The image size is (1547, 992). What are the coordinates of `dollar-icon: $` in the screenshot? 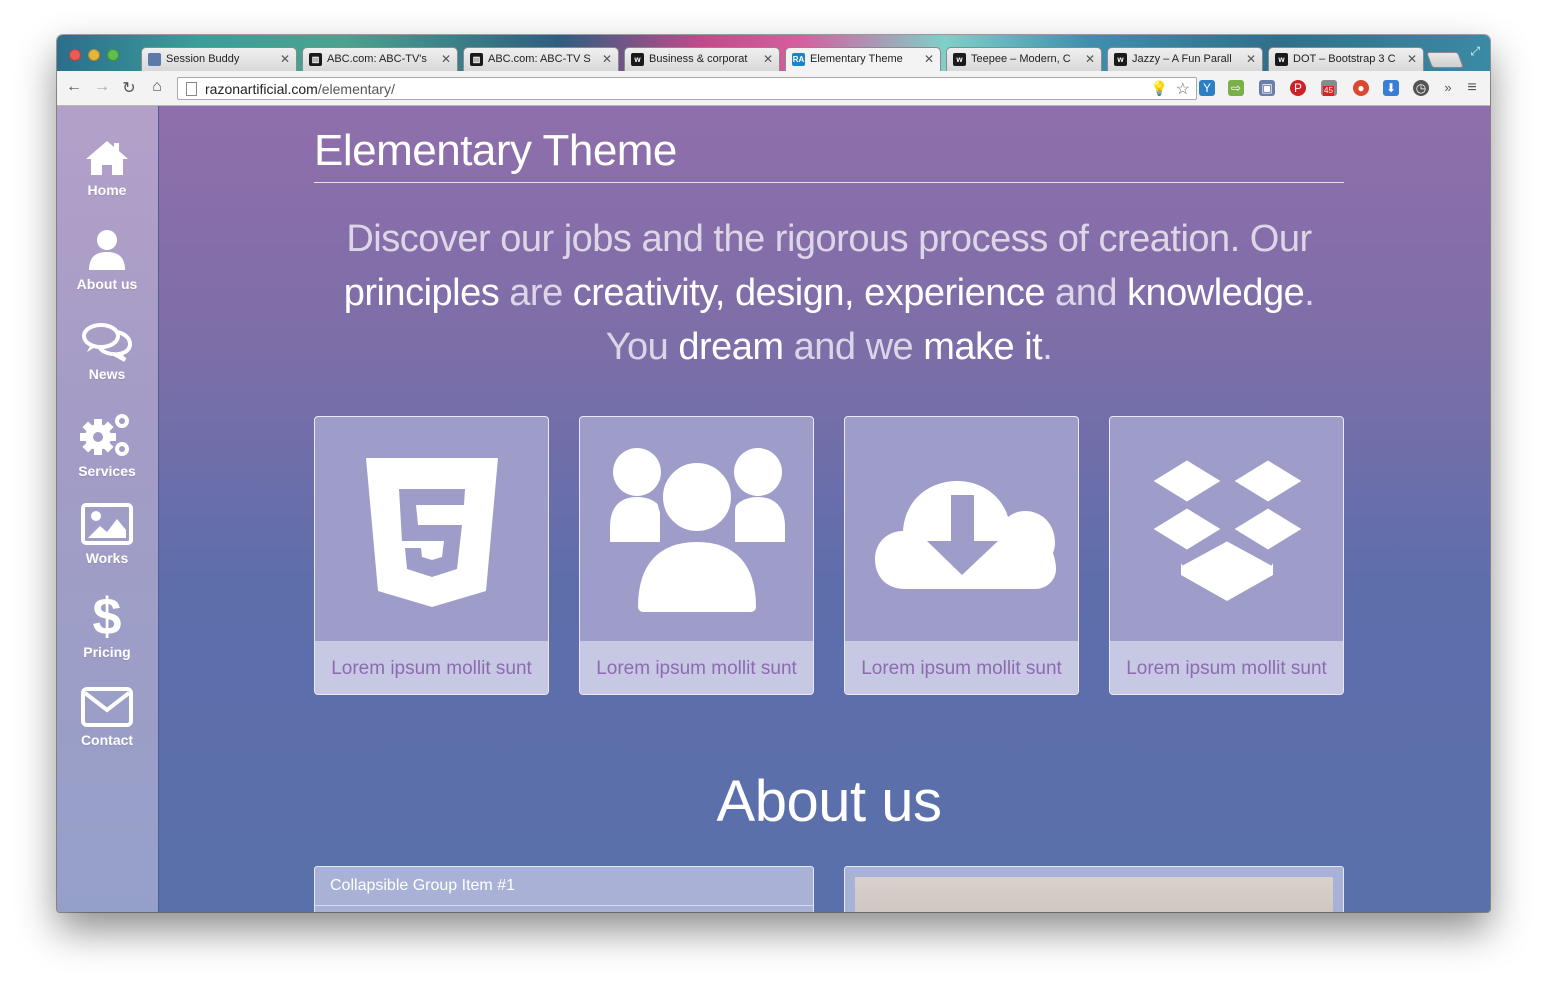 It's located at (107, 614).